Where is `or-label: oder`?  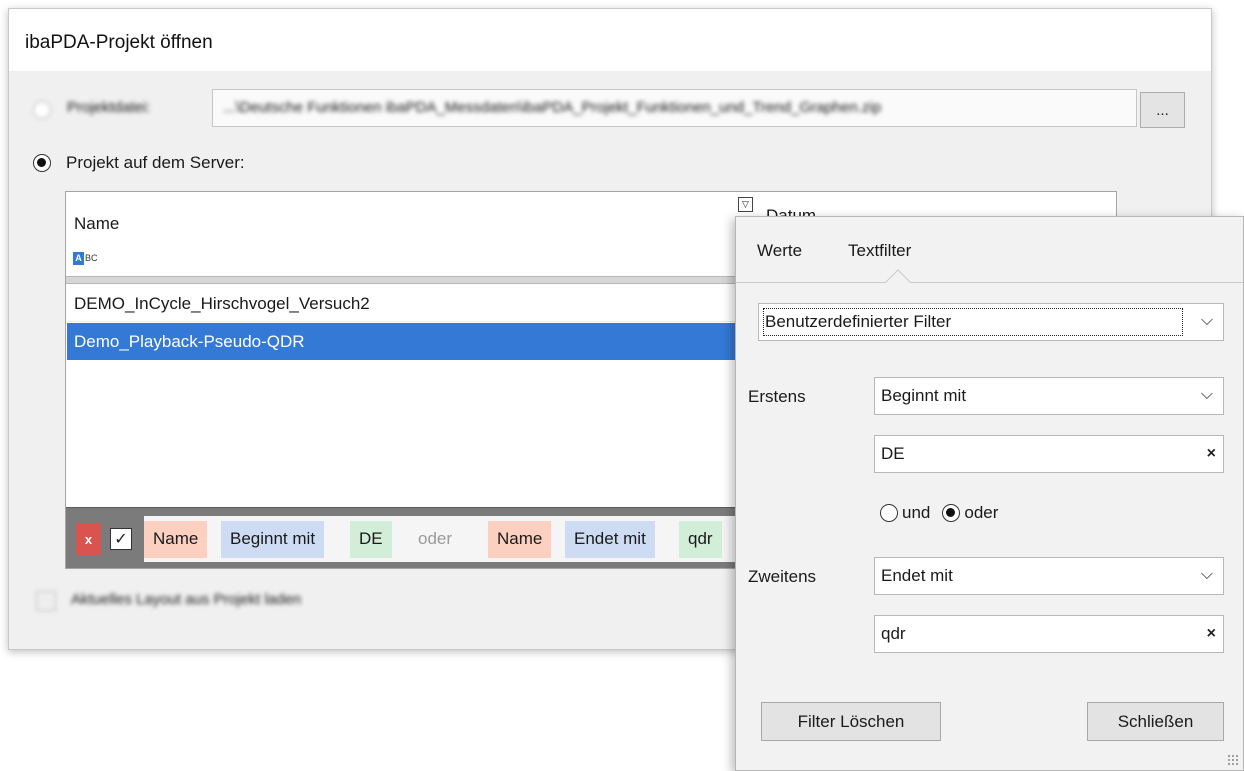 or-label: oder is located at coordinates (981, 512).